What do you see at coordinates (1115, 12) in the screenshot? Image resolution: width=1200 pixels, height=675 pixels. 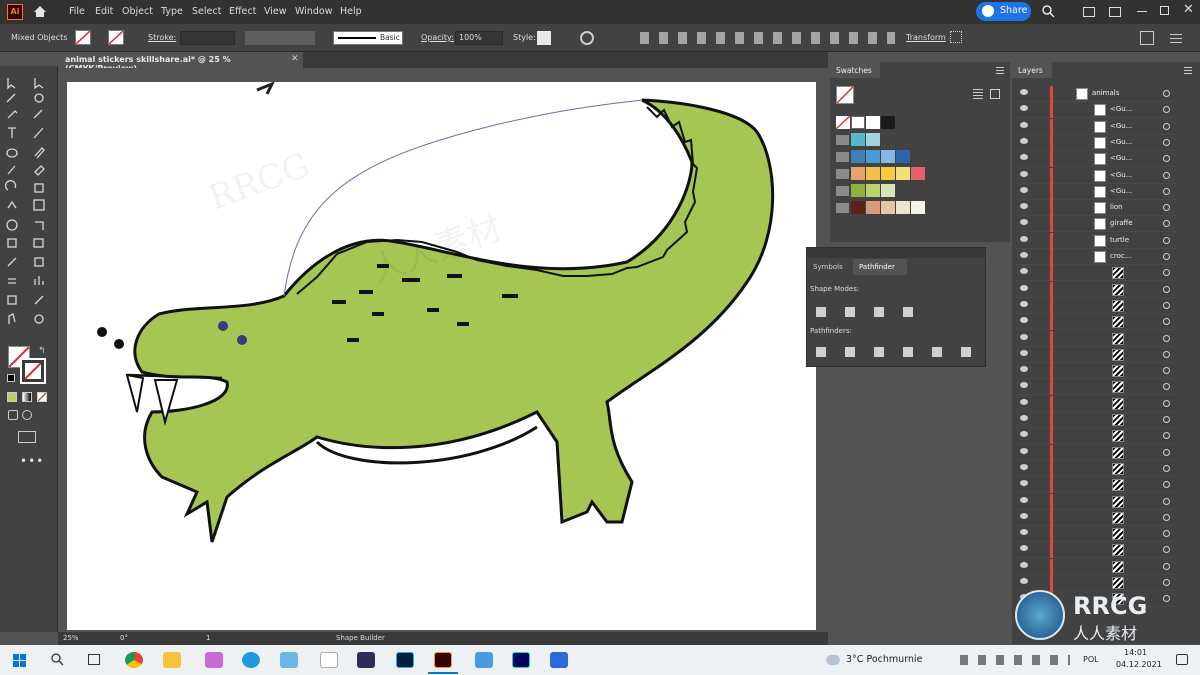 I see `workspace-icon` at bounding box center [1115, 12].